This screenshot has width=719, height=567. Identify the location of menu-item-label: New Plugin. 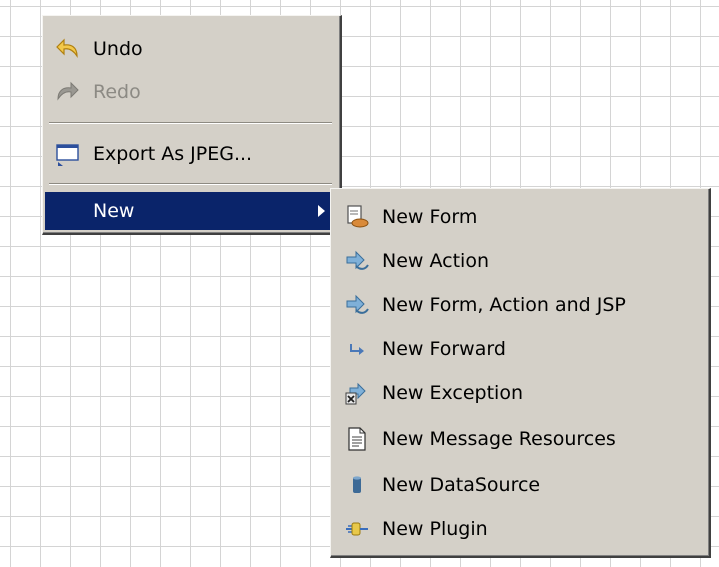
(435, 529).